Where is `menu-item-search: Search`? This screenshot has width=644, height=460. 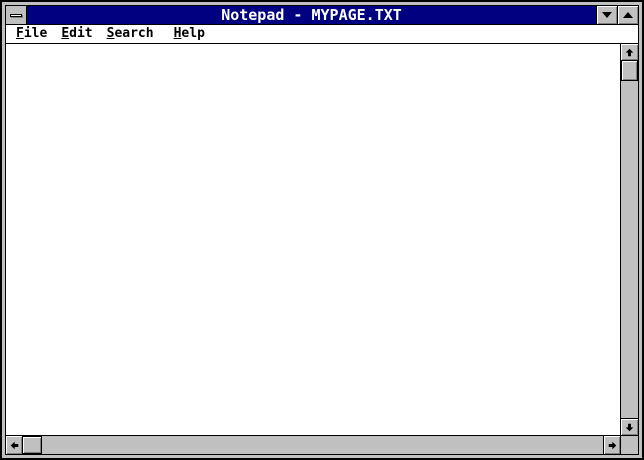
menu-item-search: Search is located at coordinates (130, 34).